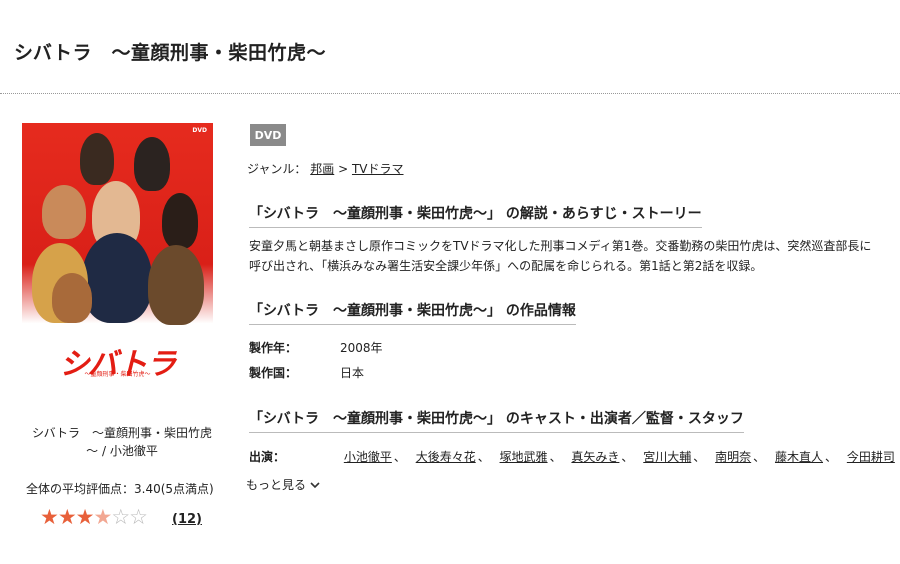  I want to click on genre-breadcrumb: ジャンル： 邦画 > TVドラマ, so click(325, 168).